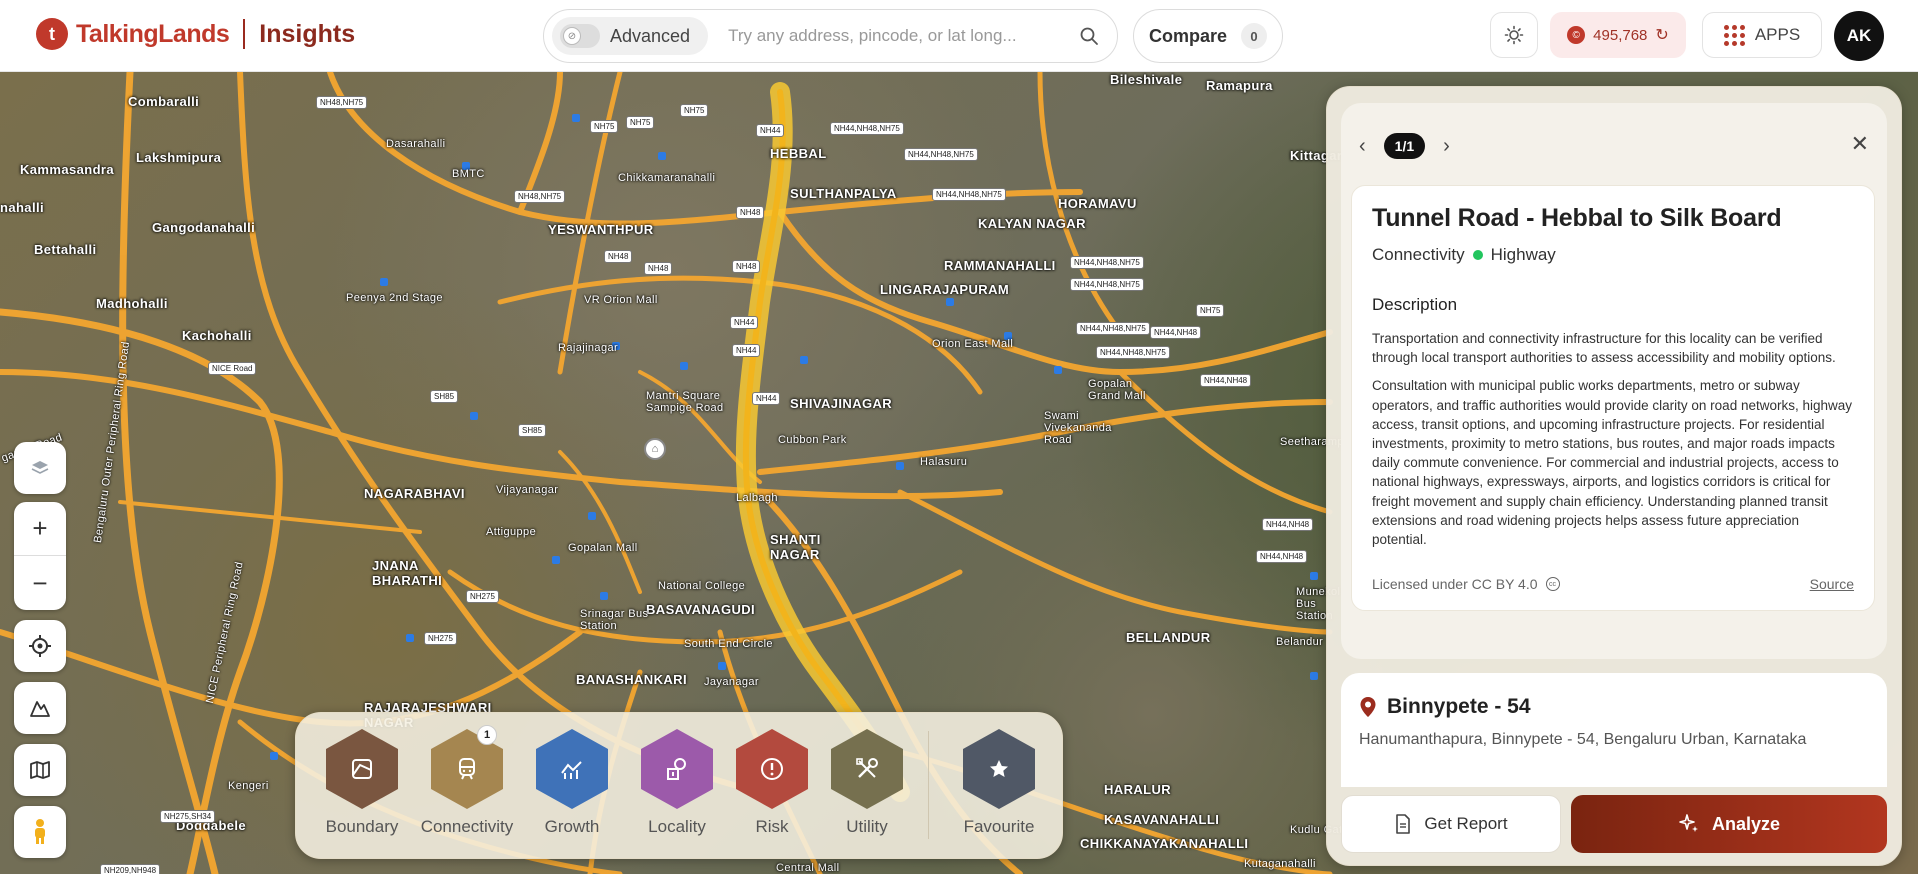 This screenshot has width=1918, height=874. Describe the element at coordinates (1239, 85) in the screenshot. I see `map-place-label: Ramapura` at that location.